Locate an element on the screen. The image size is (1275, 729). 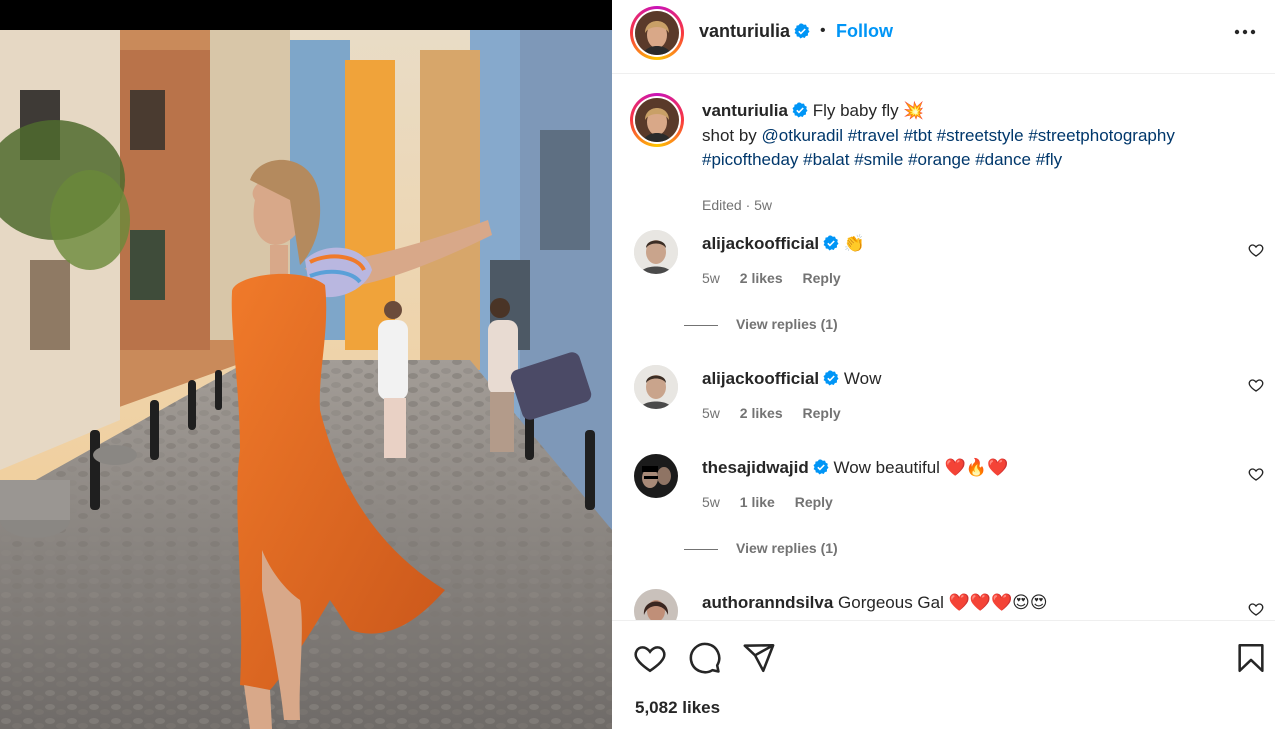
comment-body: Wow is located at coordinates (862, 378).